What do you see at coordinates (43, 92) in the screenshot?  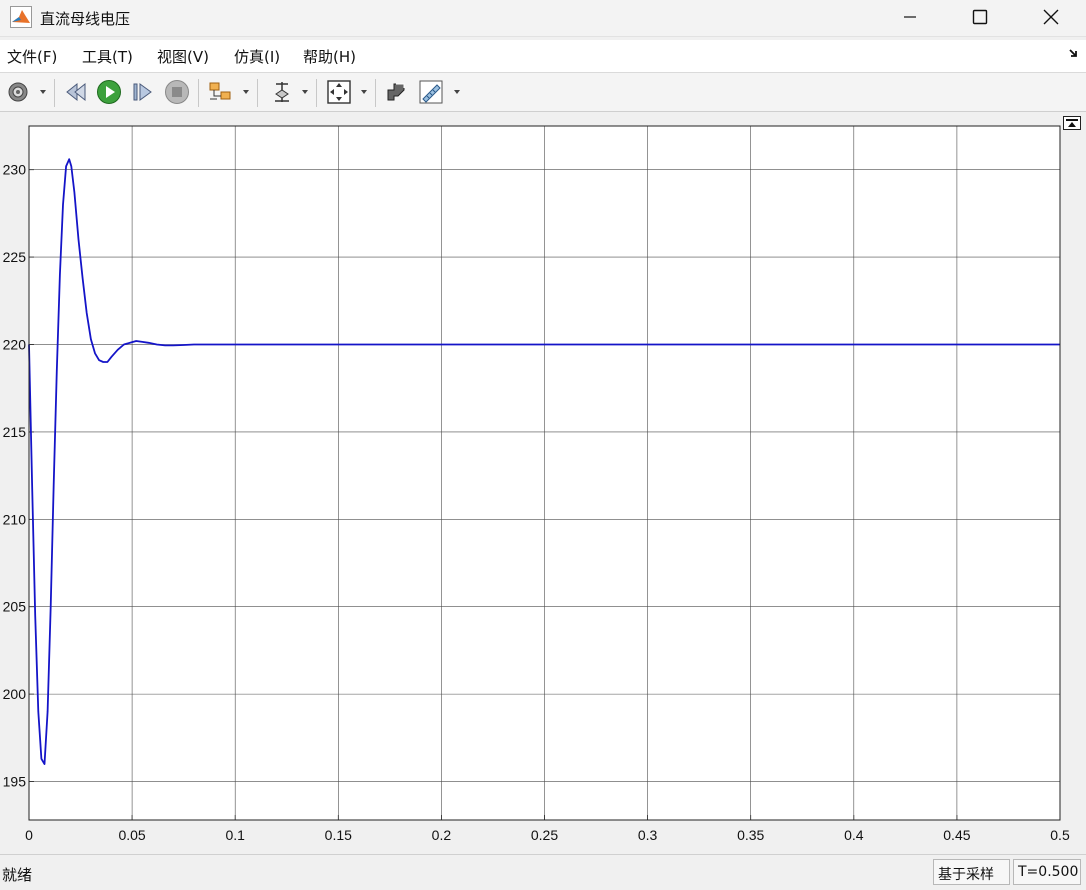 I see `settings-dropdown-icon` at bounding box center [43, 92].